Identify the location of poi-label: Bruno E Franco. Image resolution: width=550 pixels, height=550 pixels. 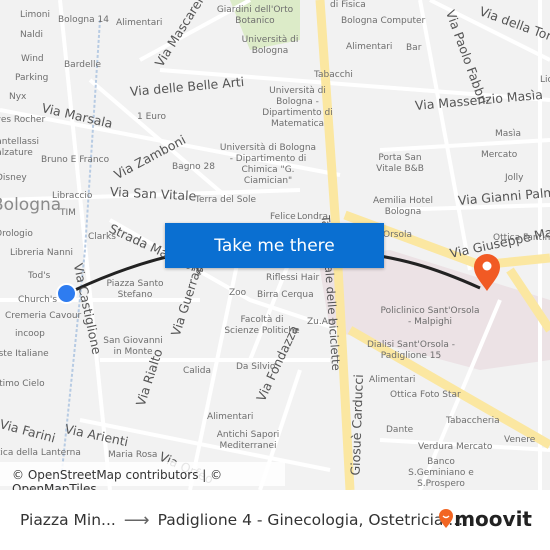
(75, 160).